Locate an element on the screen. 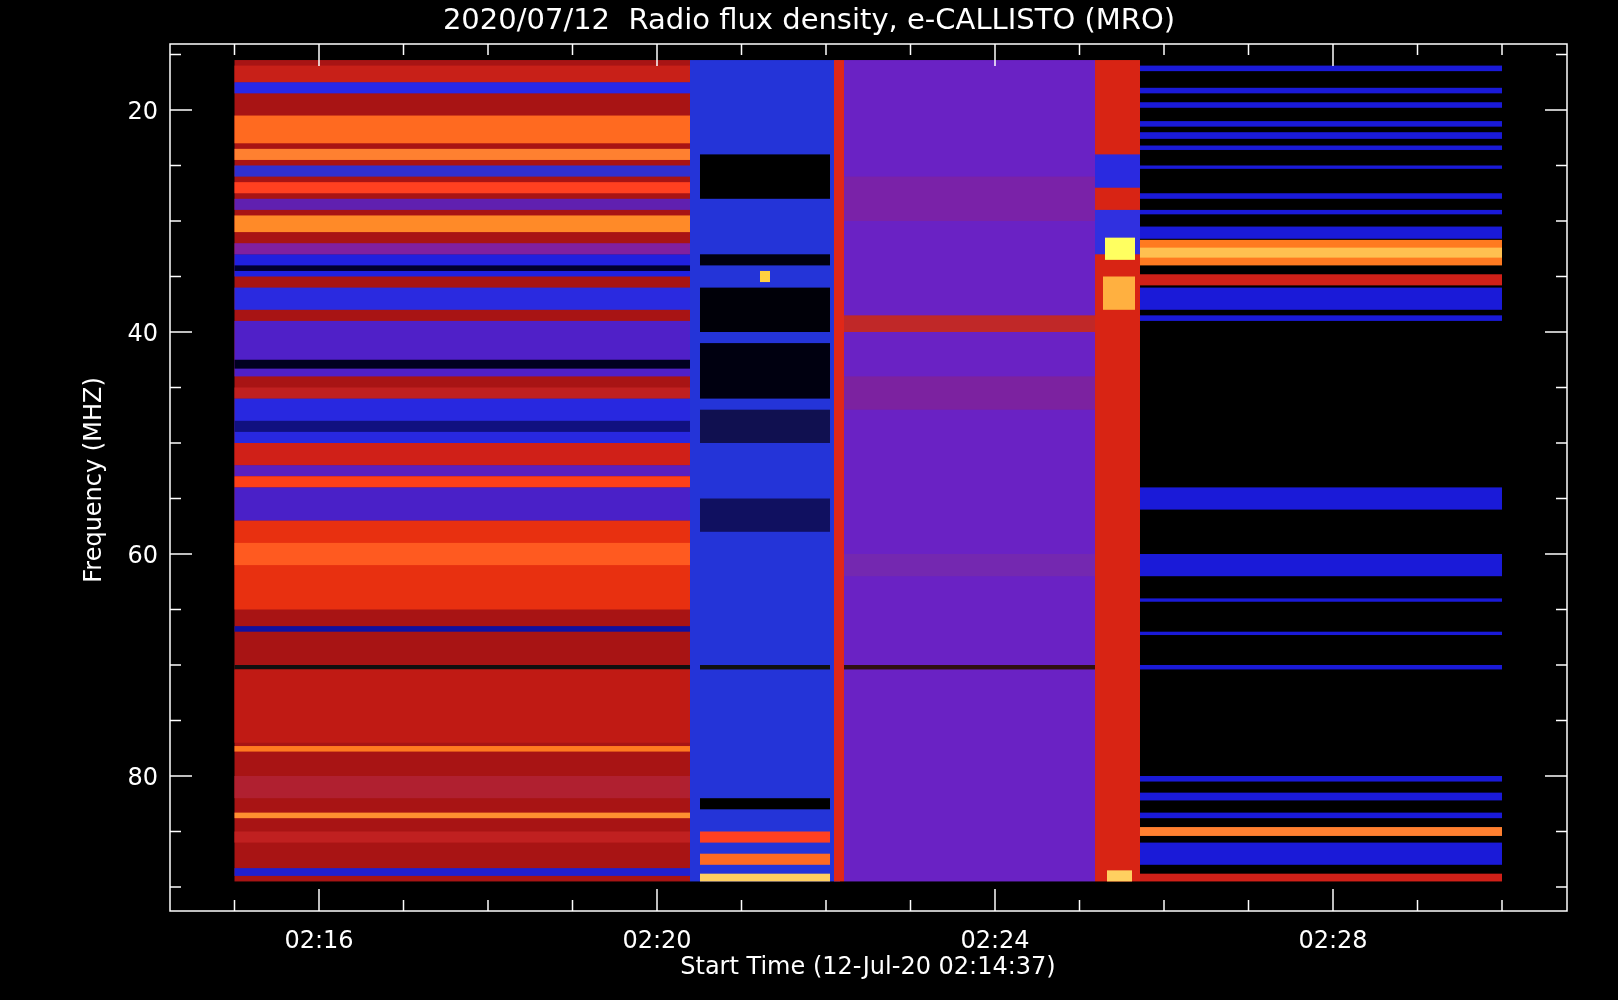 Image resolution: width=1618 pixels, height=1000 pixels. y-tick-label: 80 is located at coordinates (142, 777).